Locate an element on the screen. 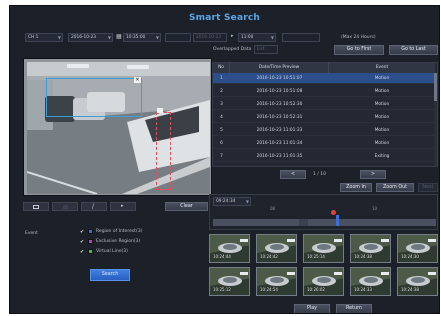 The image size is (441, 316). timeline-panel: 09:24:34 ▼ 08 10 is located at coordinates (323, 212).